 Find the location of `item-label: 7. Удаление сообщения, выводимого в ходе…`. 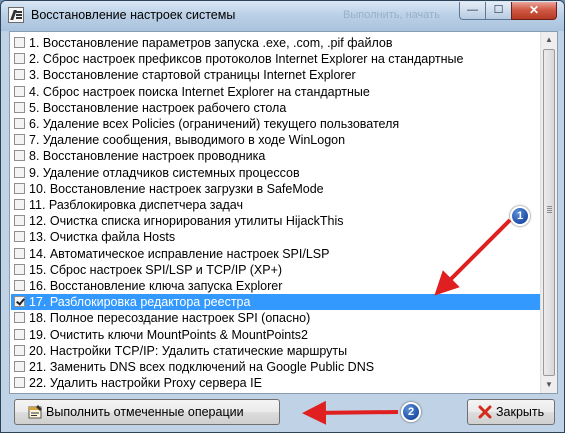

item-label: 7. Удаление сообщения, выводимого в ходе… is located at coordinates (187, 140).